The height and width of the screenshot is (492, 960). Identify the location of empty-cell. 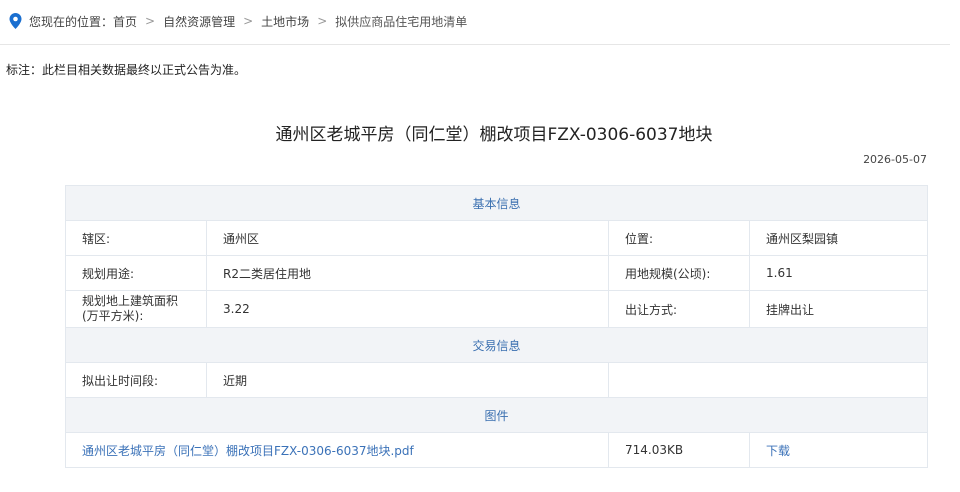
(768, 380).